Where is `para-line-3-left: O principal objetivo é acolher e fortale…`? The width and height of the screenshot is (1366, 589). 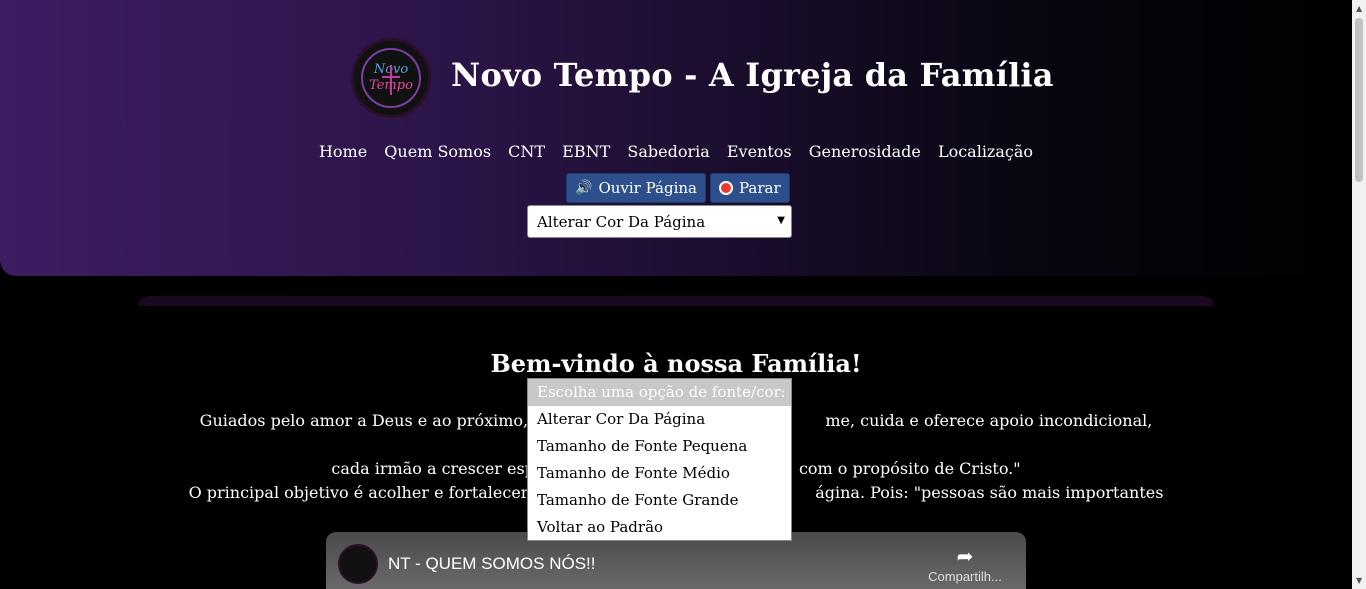 para-line-3-left: O principal objetivo é acolher e fortale… is located at coordinates (370, 492).